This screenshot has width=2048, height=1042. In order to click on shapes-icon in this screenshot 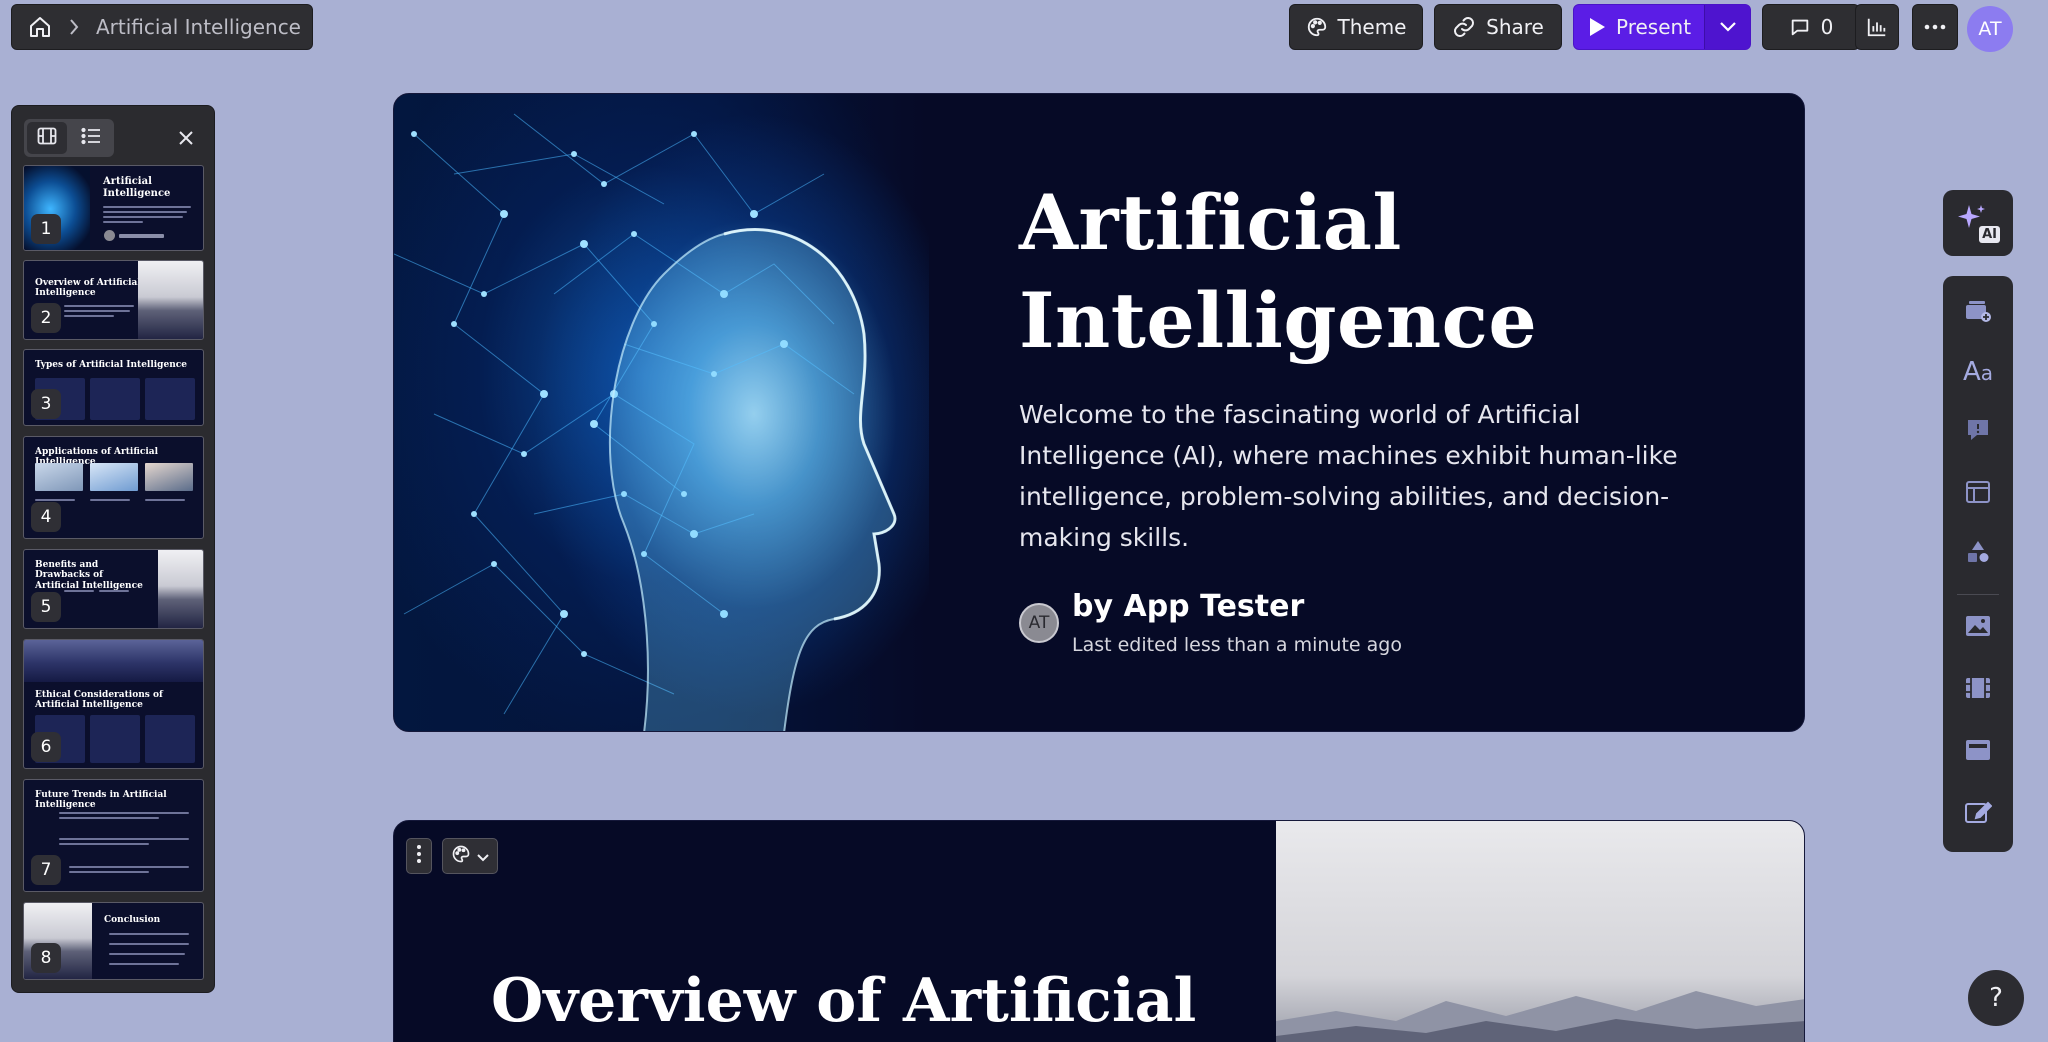, I will do `click(1978, 554)`.